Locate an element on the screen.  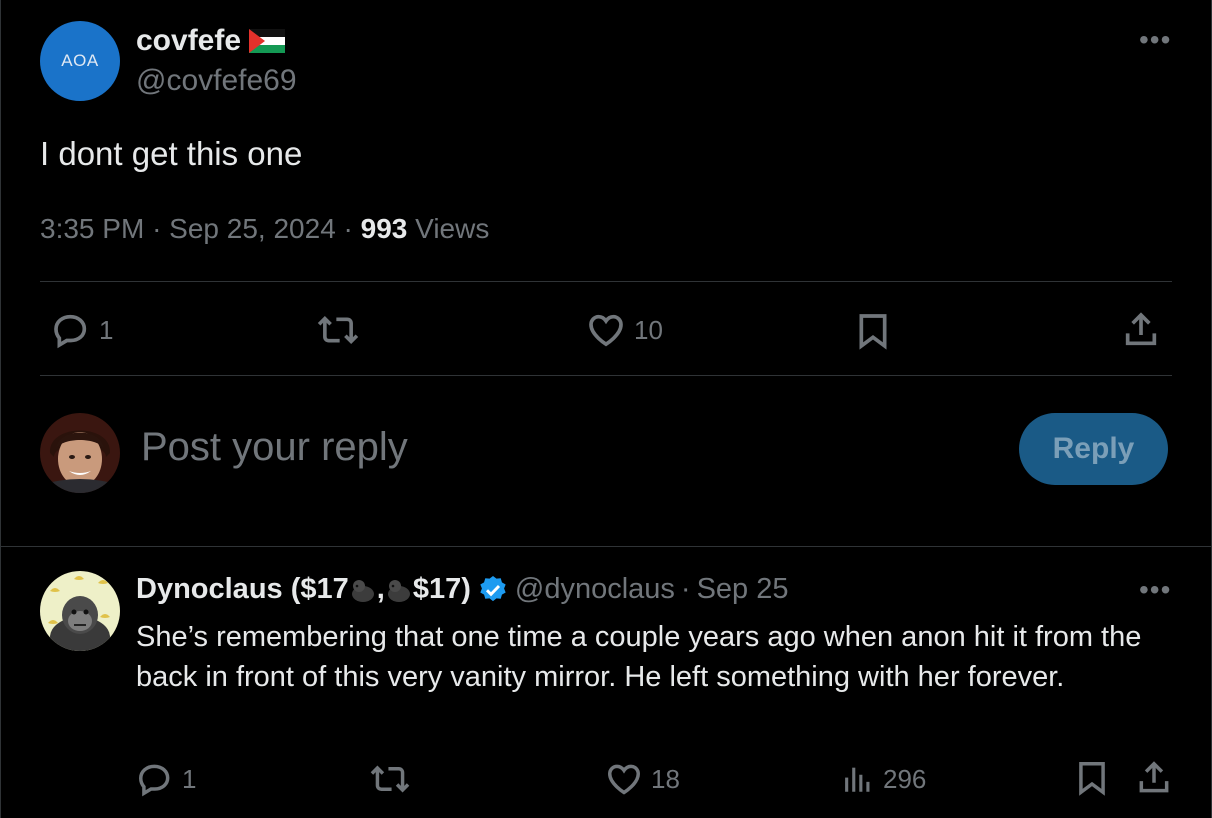
reply-reply-action: 1 is located at coordinates (166, 779).